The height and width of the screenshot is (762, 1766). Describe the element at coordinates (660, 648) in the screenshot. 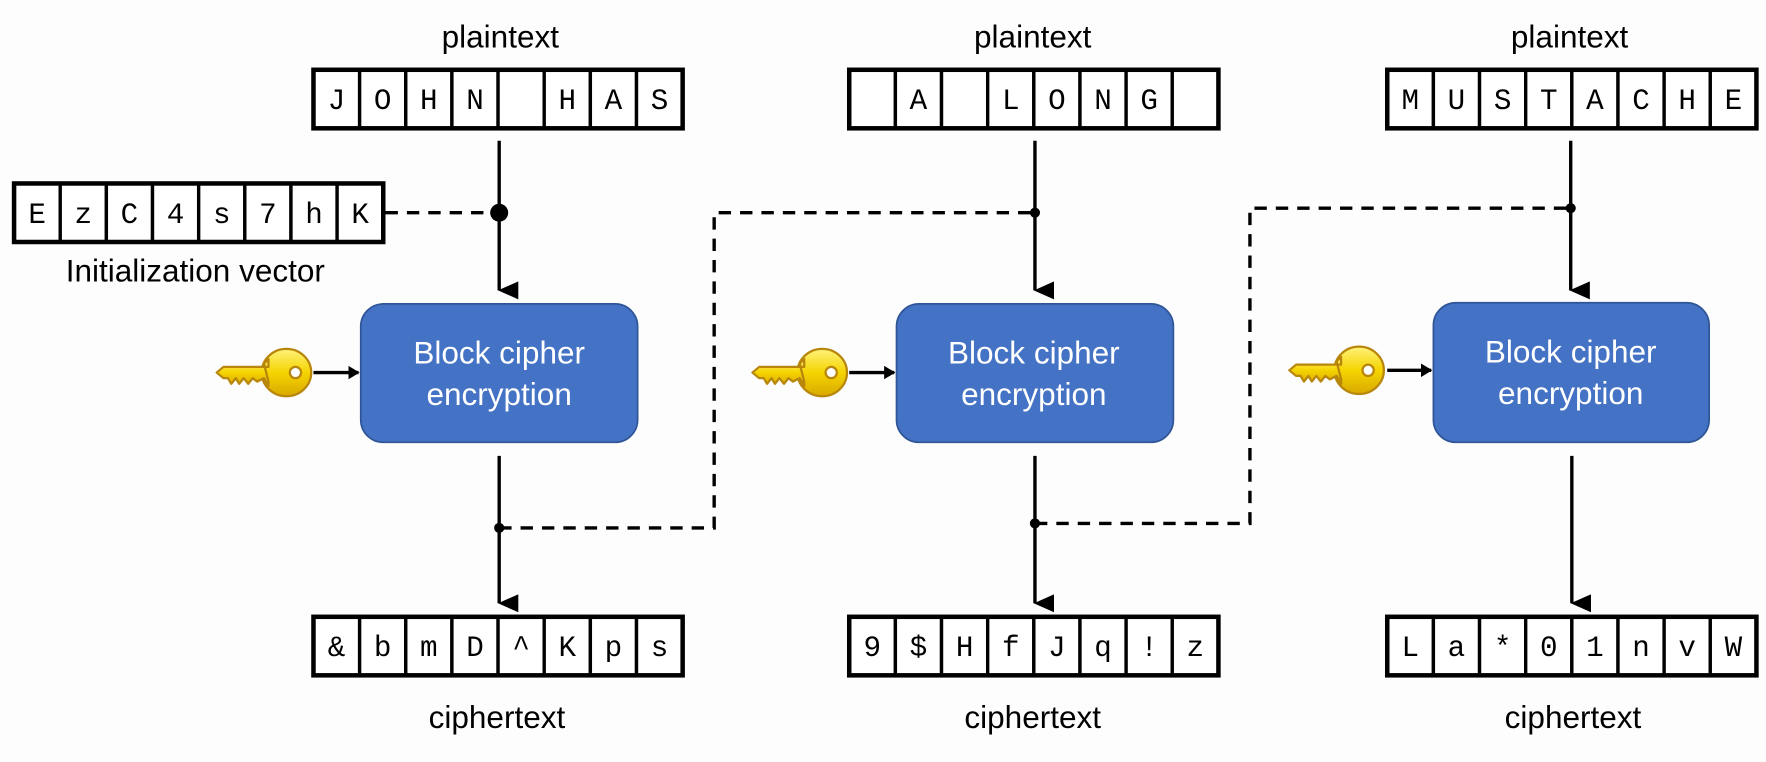

I see `ciphertext-char: s` at that location.